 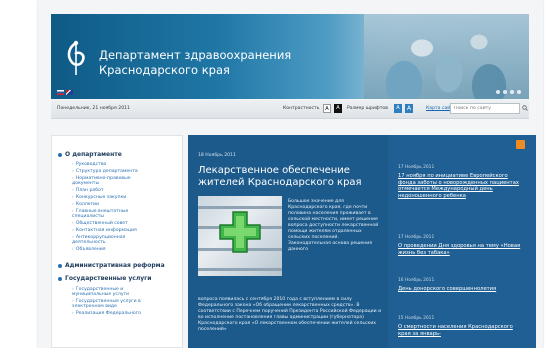 What do you see at coordinates (327, 108) in the screenshot?
I see `contrast-normal-button: A` at bounding box center [327, 108].